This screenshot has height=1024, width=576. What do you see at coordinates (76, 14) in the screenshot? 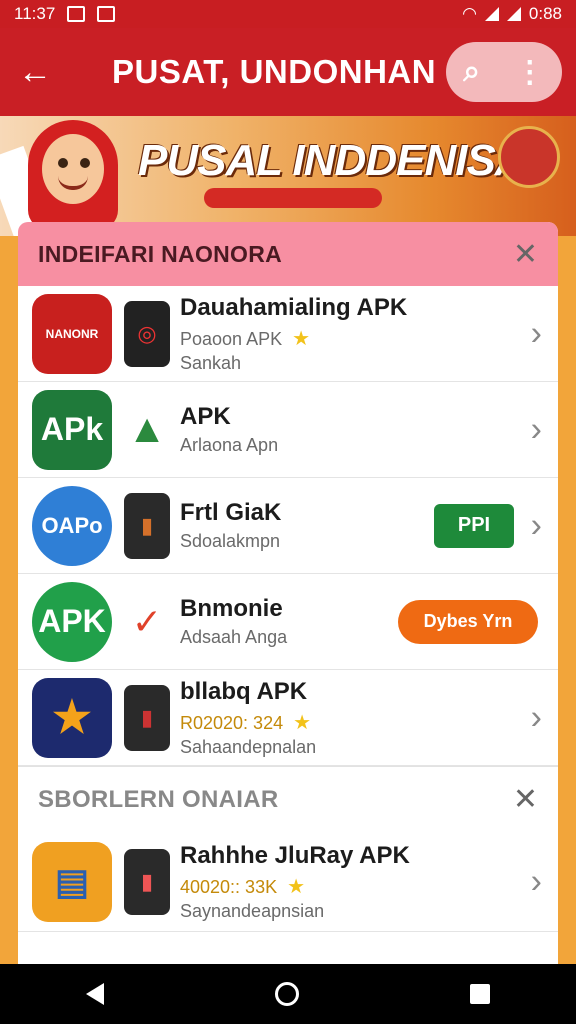
I see `image-notification-icon` at bounding box center [76, 14].